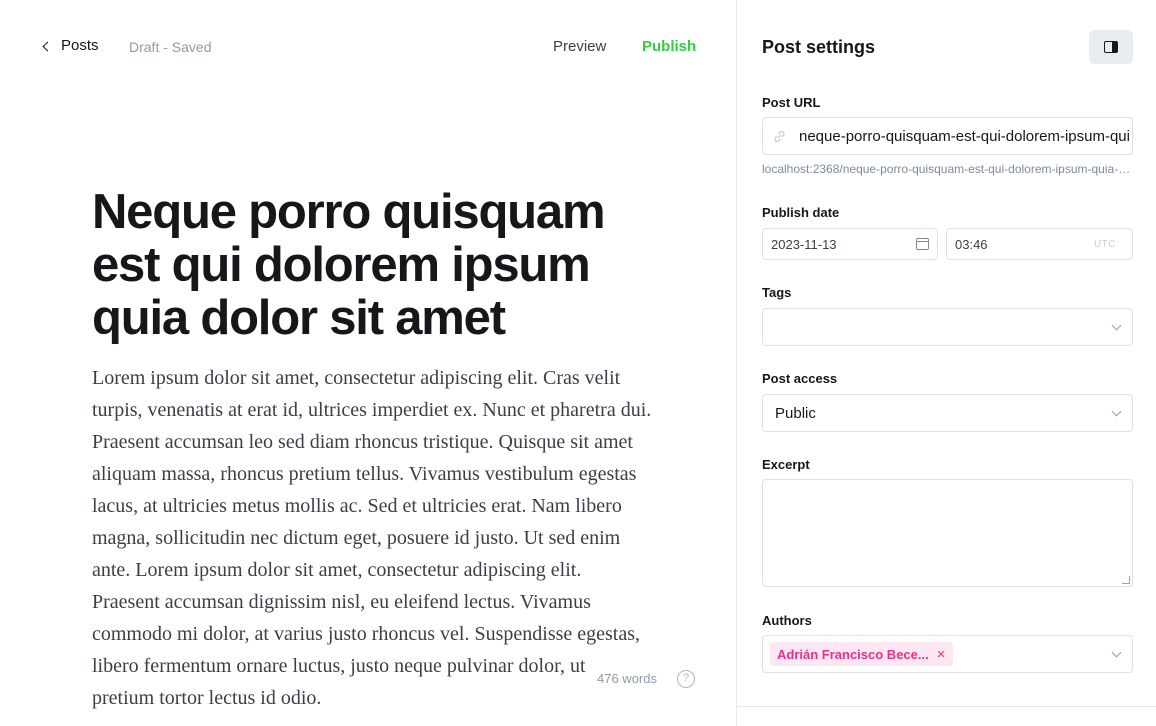 The image size is (1156, 726). What do you see at coordinates (801, 212) in the screenshot?
I see `publish-date-label: Publish date` at bounding box center [801, 212].